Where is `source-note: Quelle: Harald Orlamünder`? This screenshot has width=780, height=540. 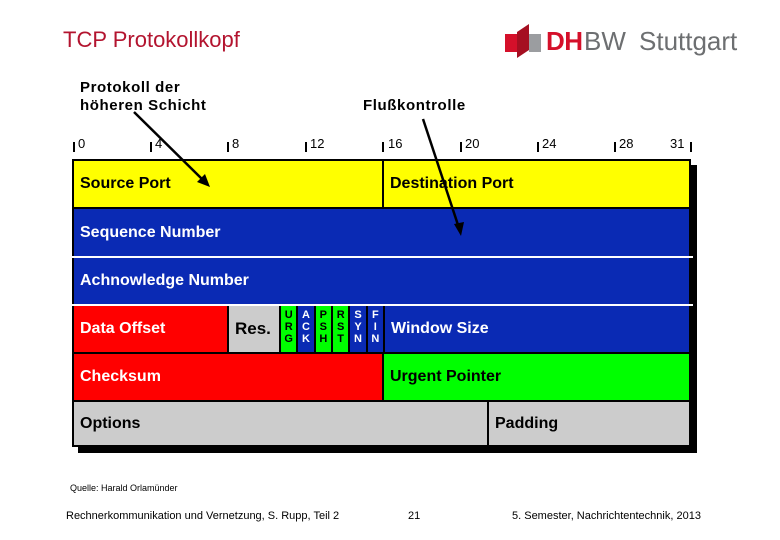
source-note: Quelle: Harald Orlamünder is located at coordinates (124, 488).